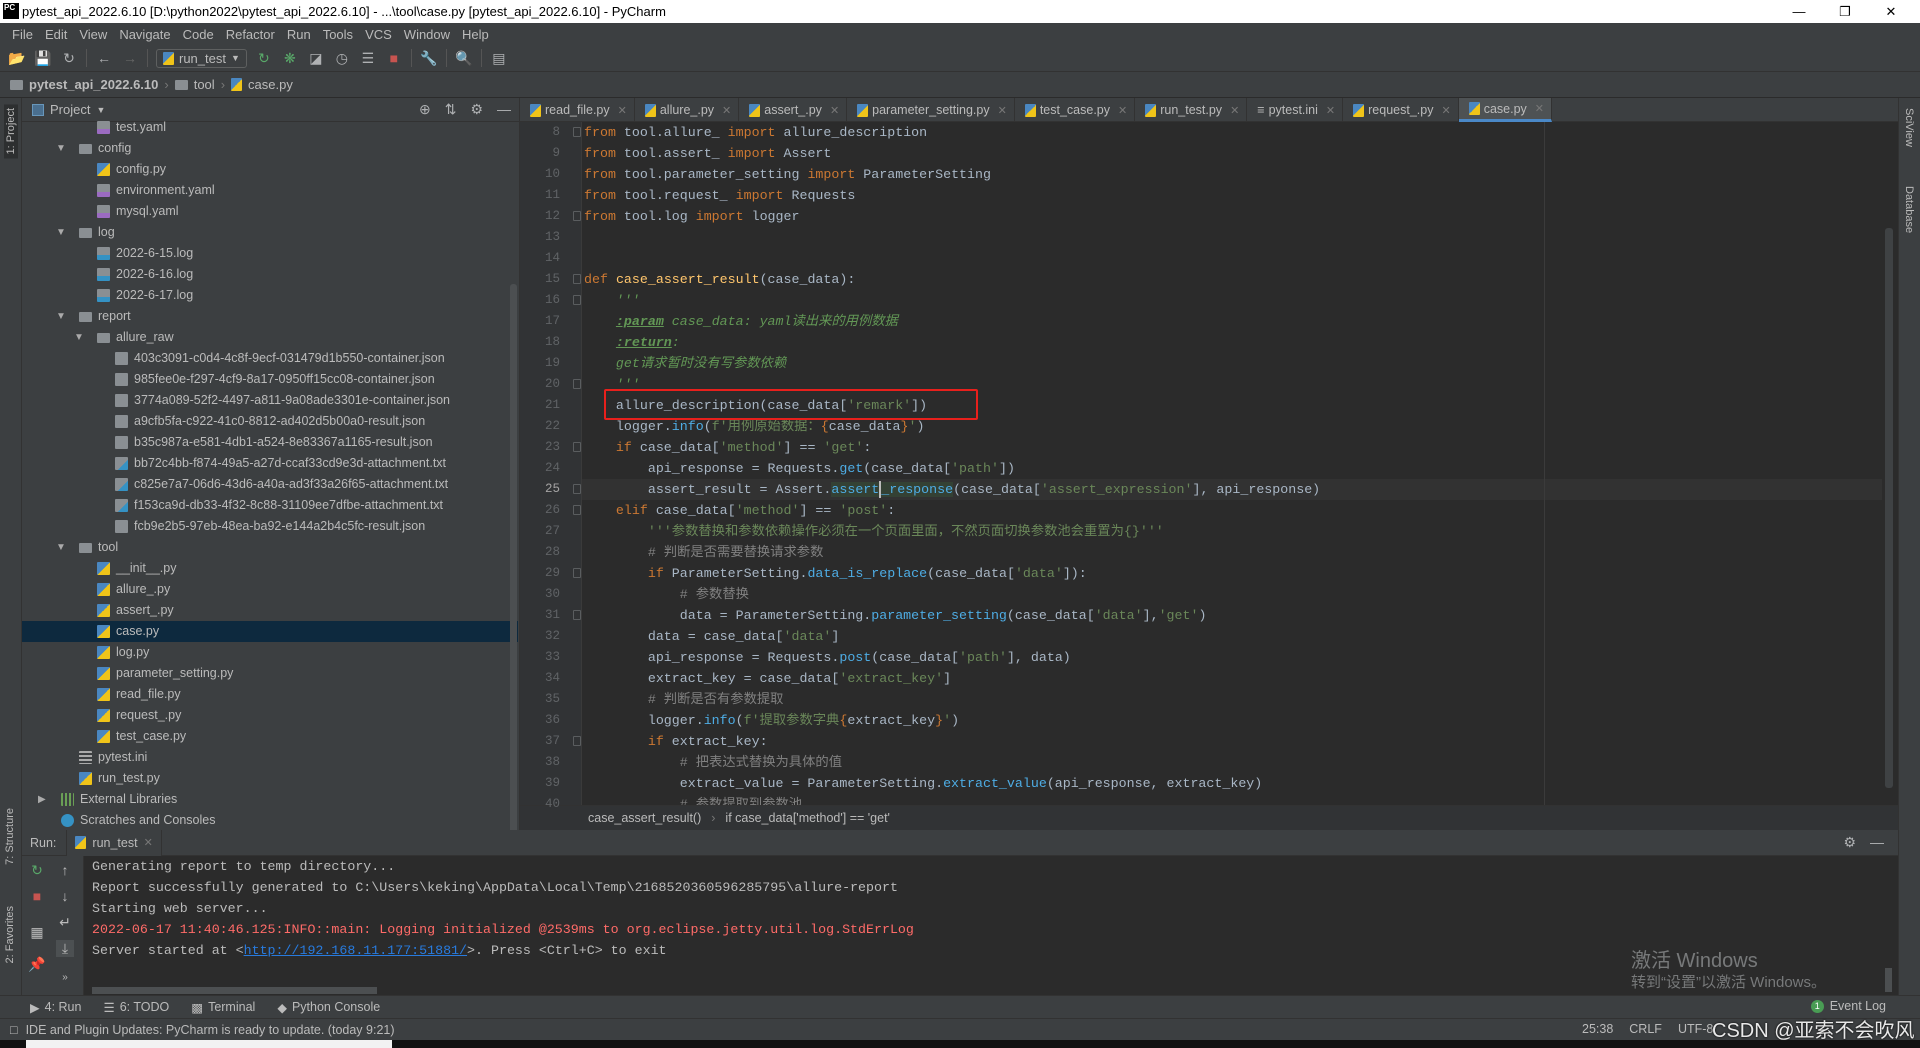  I want to click on tree-item: case.py, so click(270, 631).